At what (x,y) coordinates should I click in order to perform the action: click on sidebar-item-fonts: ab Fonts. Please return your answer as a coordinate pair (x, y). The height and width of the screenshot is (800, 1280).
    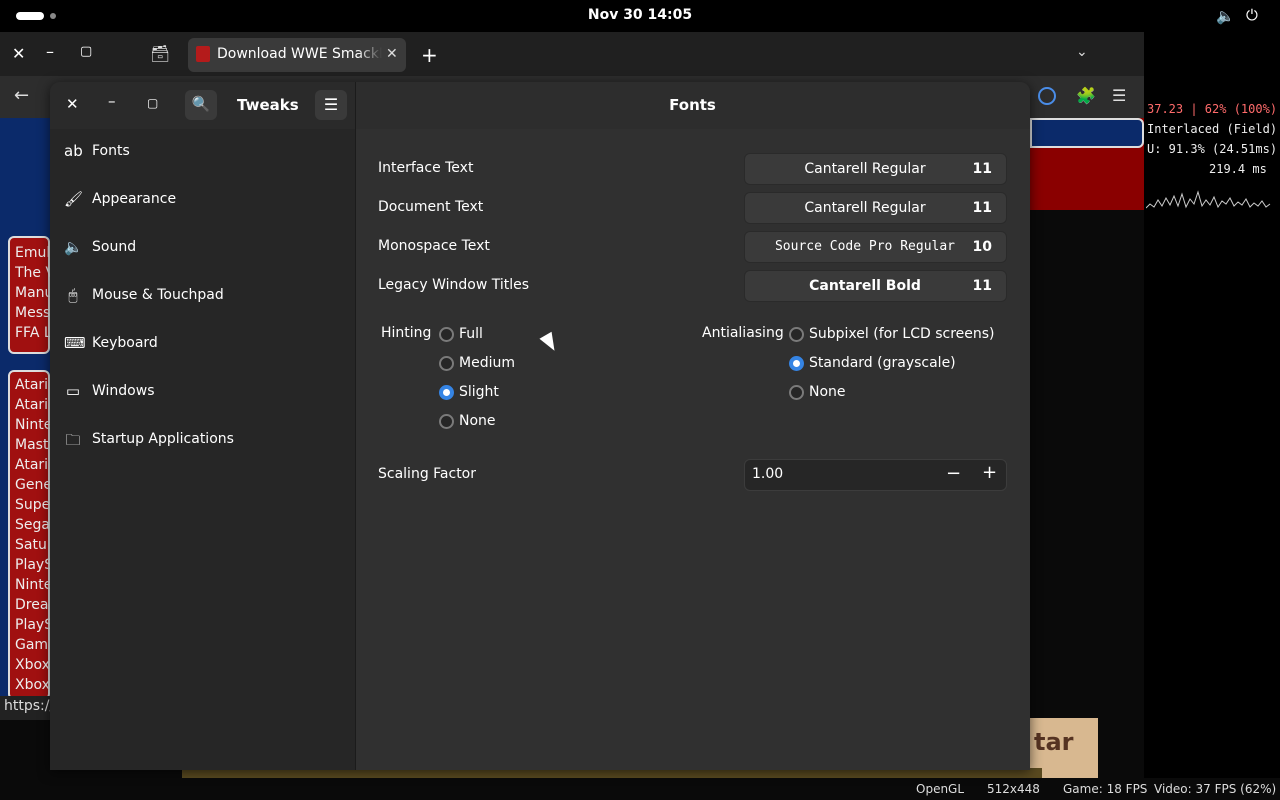
    Looking at the image, I should click on (202, 152).